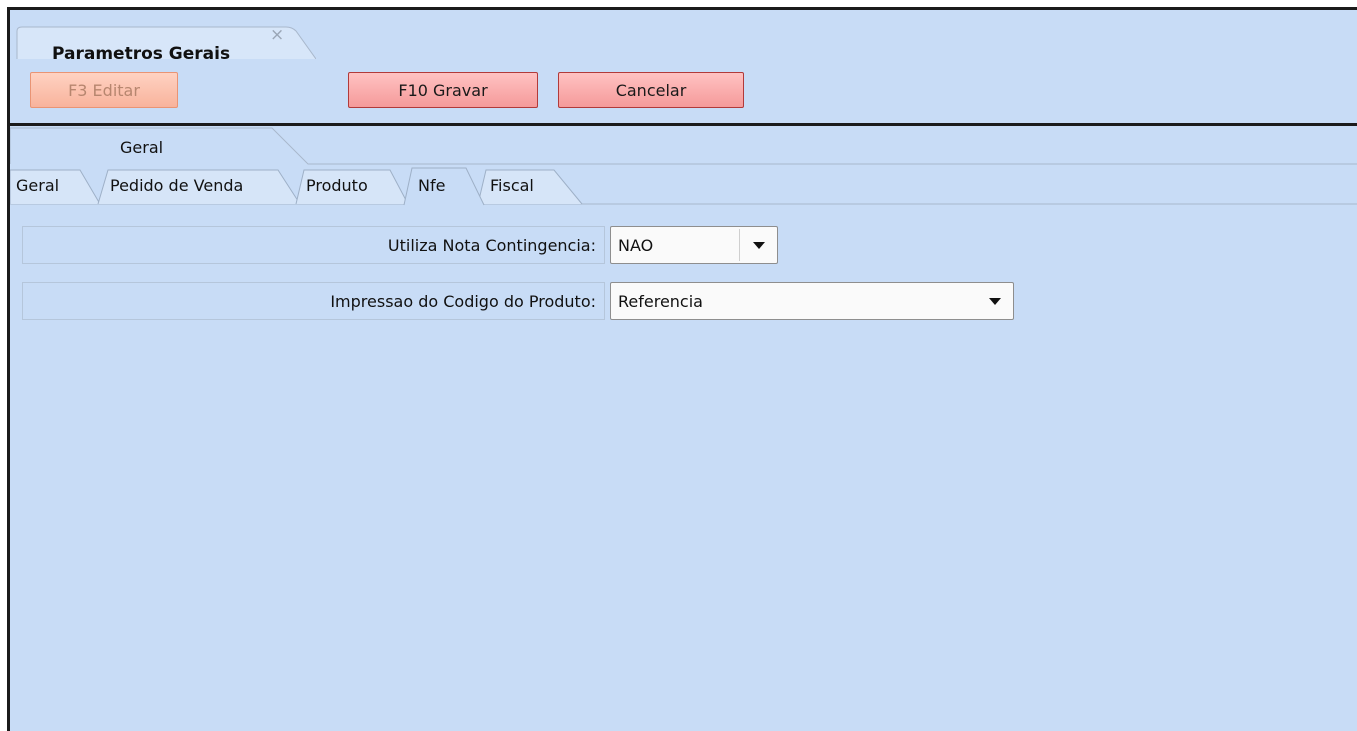 Image resolution: width=1357 pixels, height=731 pixels. I want to click on impressao-codigo-label: Impressao do Codigo do Produto:, so click(463, 301).